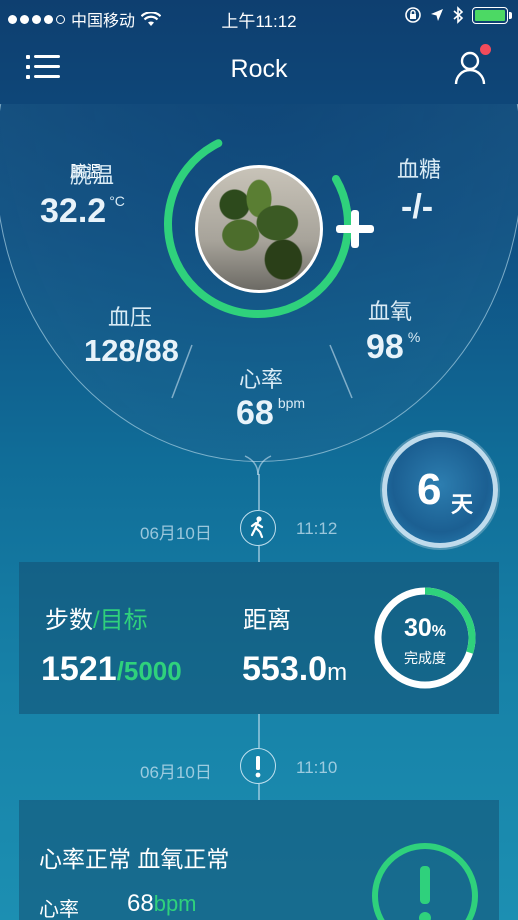 The height and width of the screenshot is (920, 518). I want to click on target-label: /目标, so click(120, 620).